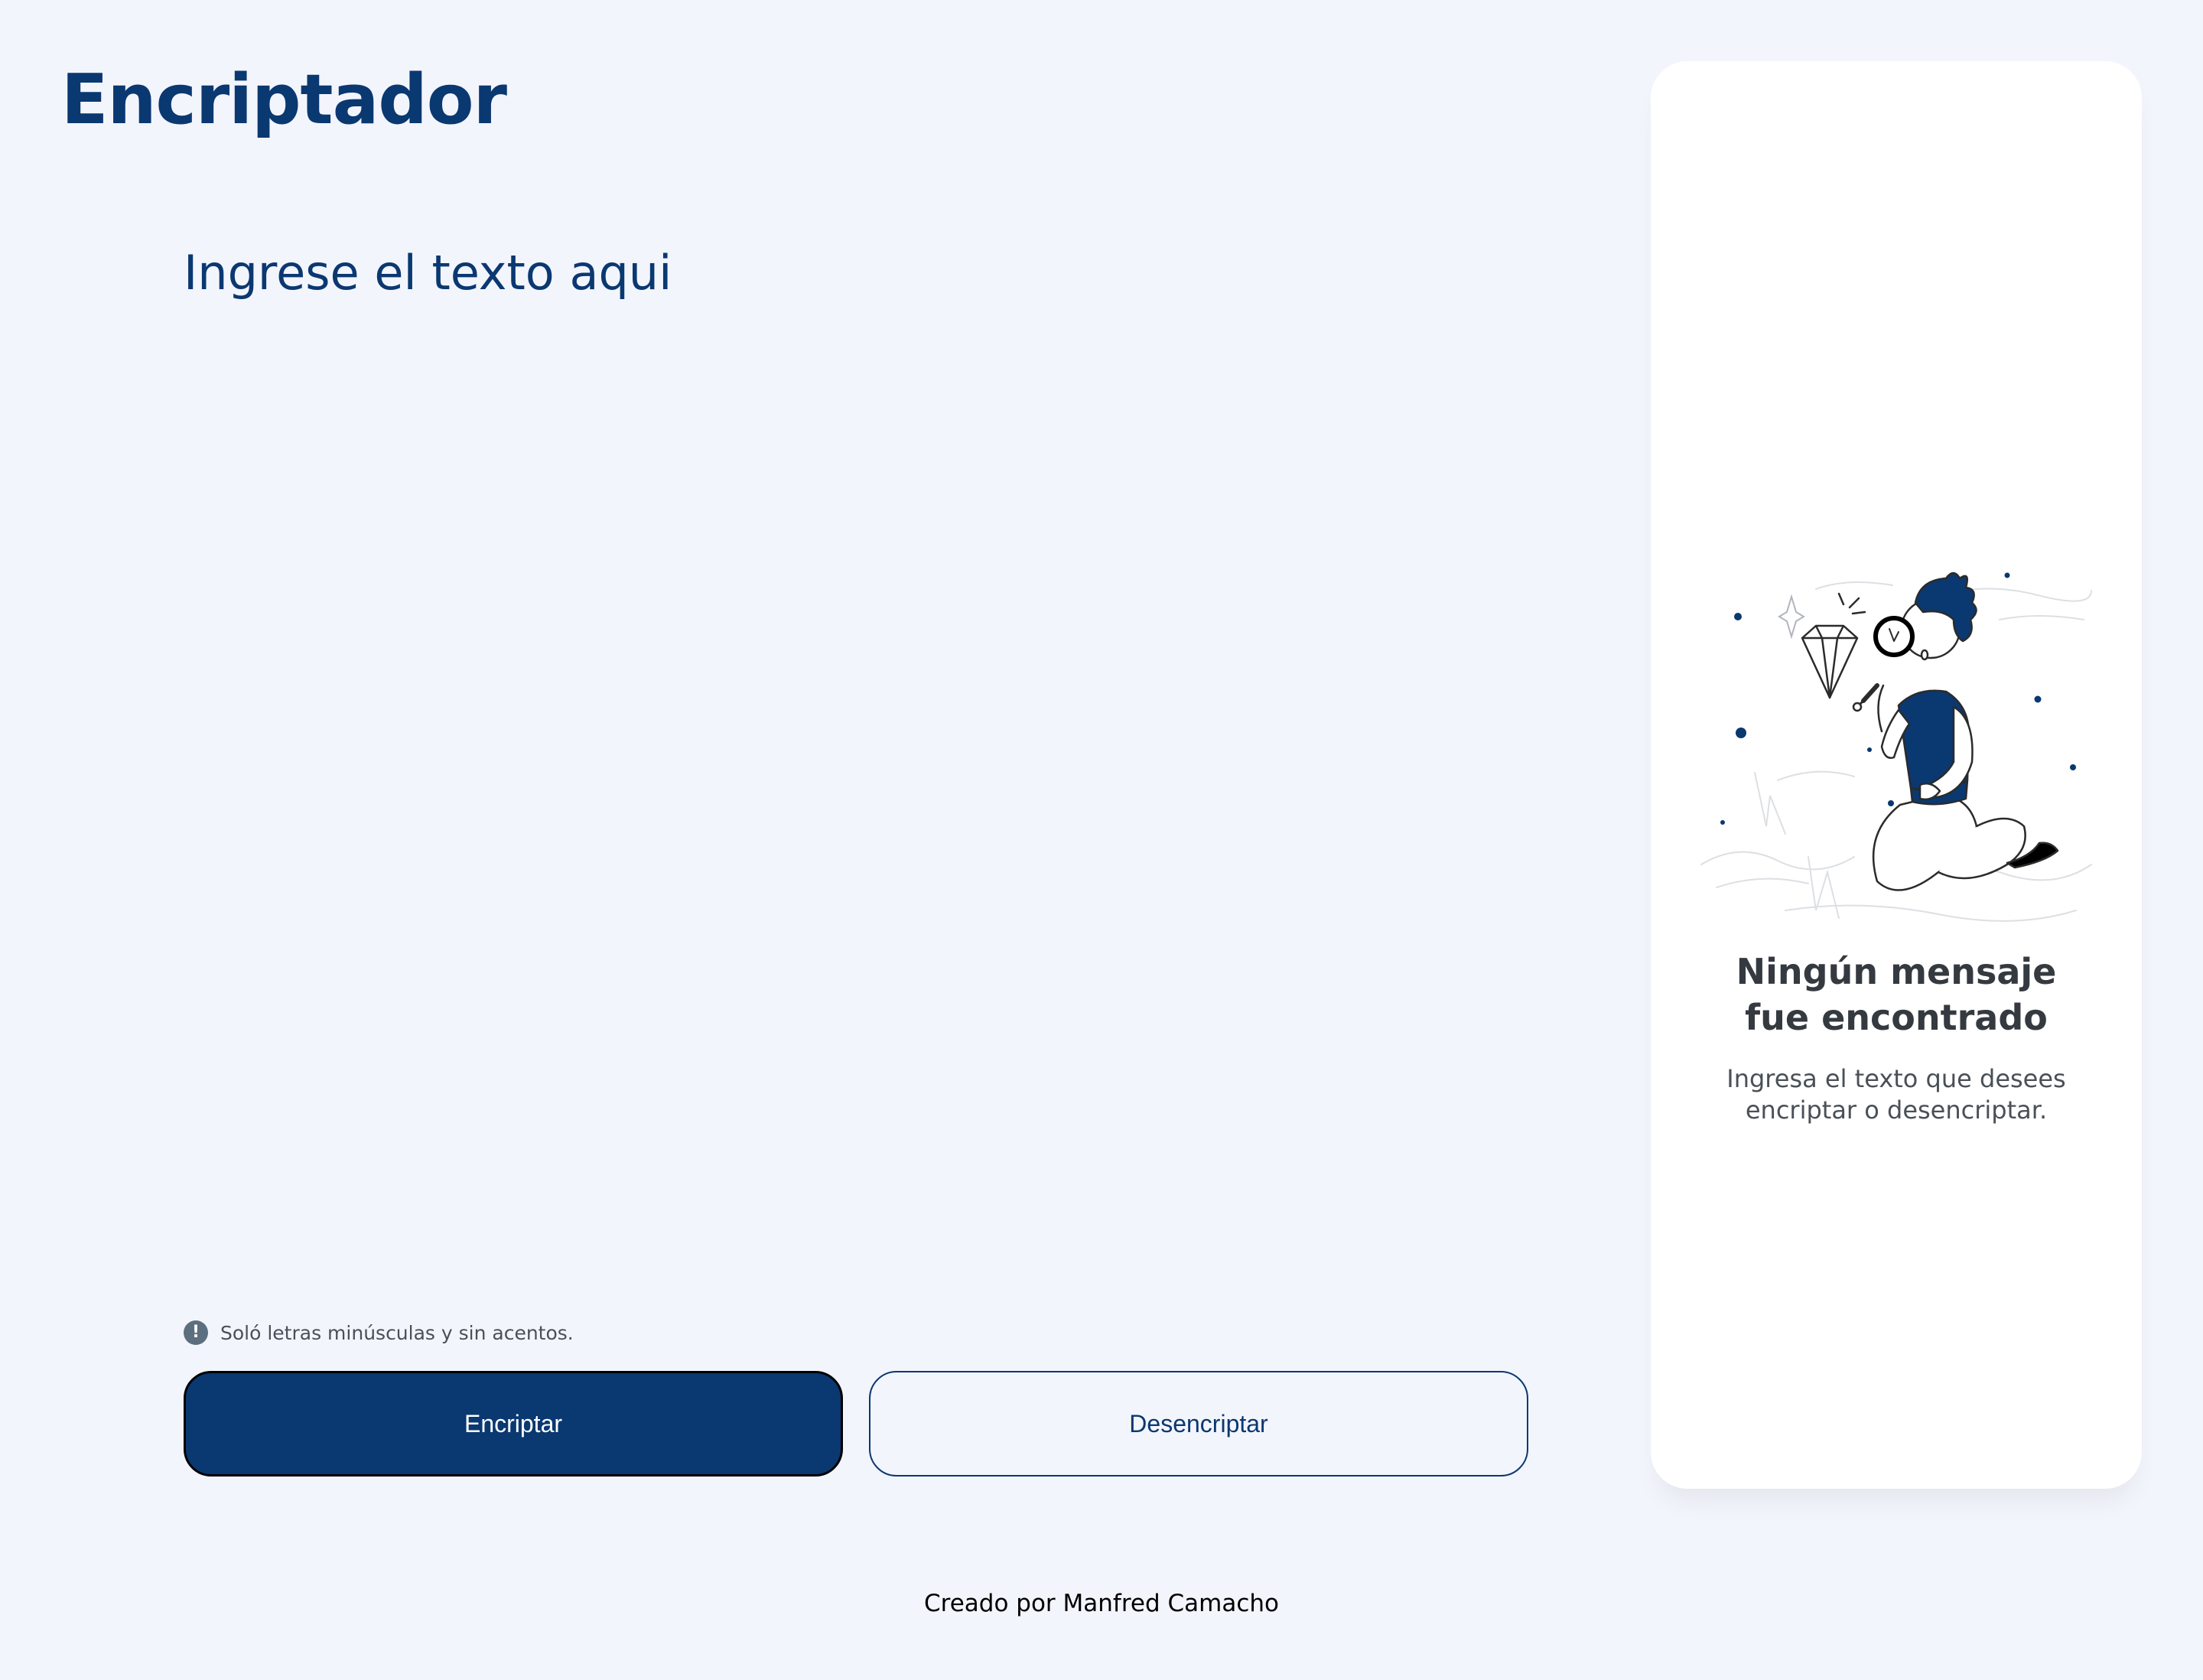  I want to click on encrypt-button: Encriptar, so click(513, 1424).